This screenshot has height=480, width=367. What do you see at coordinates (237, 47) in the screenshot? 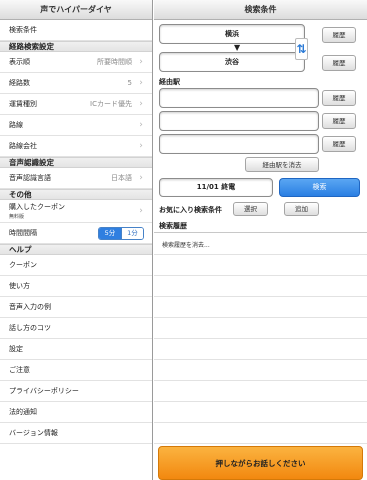
I see `arrow-down-icon: ▼` at bounding box center [237, 47].